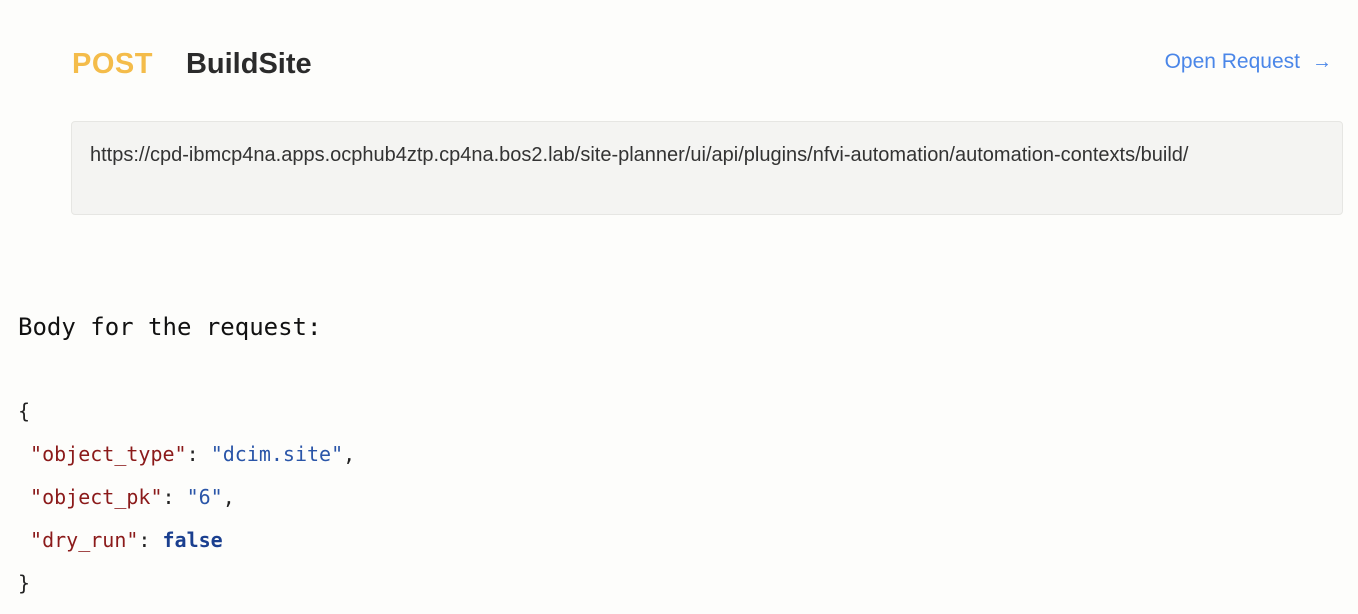 This screenshot has width=1358, height=614. Describe the element at coordinates (204, 497) in the screenshot. I see `json-value: "6"` at that location.